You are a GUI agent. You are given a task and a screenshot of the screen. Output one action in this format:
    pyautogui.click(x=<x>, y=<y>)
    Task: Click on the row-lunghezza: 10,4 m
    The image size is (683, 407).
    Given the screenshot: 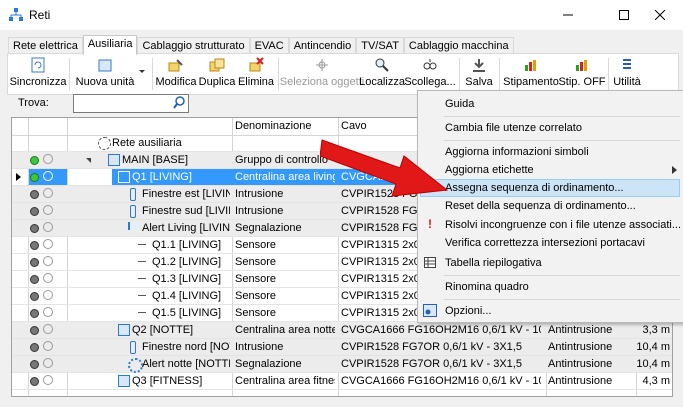 What is the action you would take?
    pyautogui.click(x=653, y=364)
    